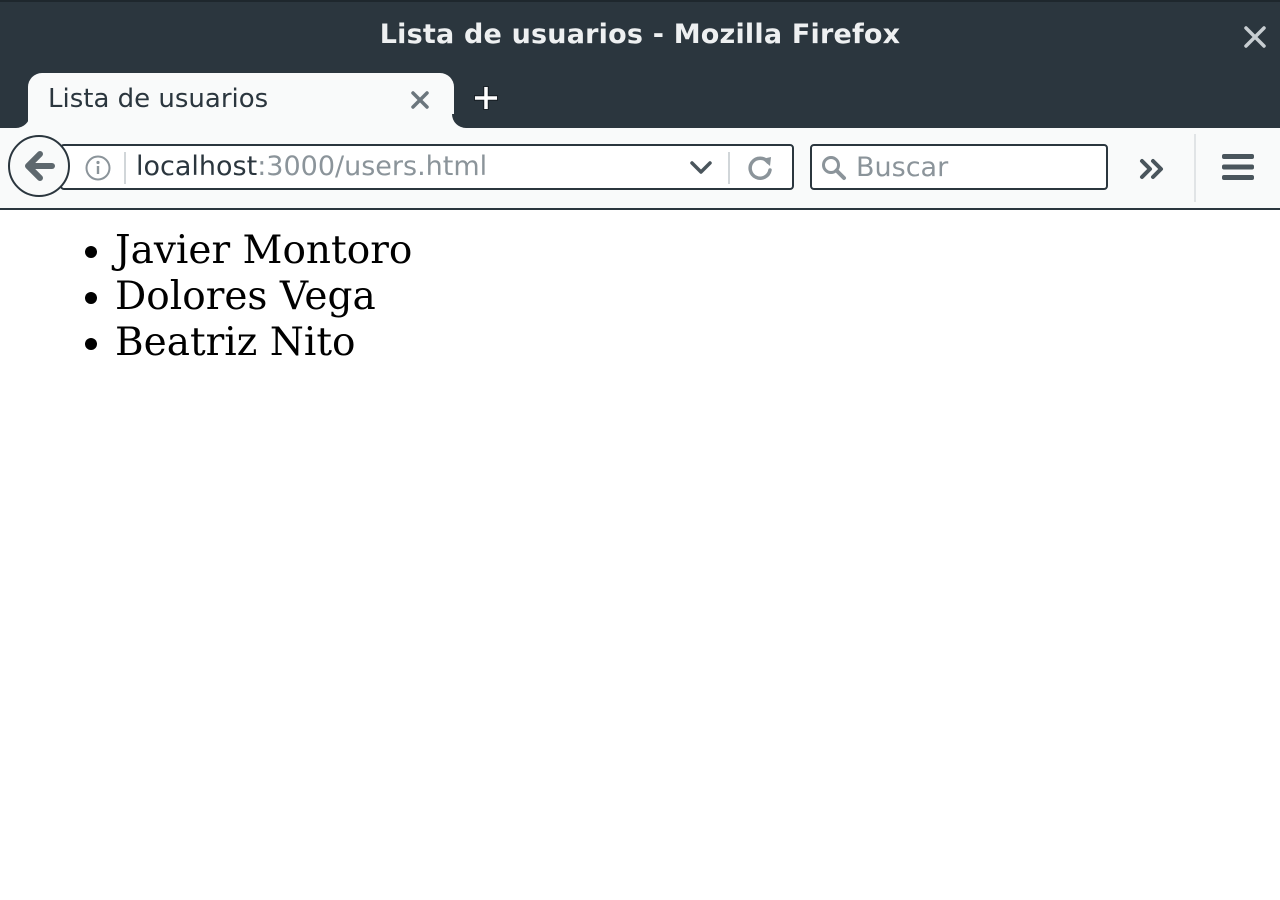 The height and width of the screenshot is (900, 1280). I want to click on window-close-icon, so click(1255, 37).